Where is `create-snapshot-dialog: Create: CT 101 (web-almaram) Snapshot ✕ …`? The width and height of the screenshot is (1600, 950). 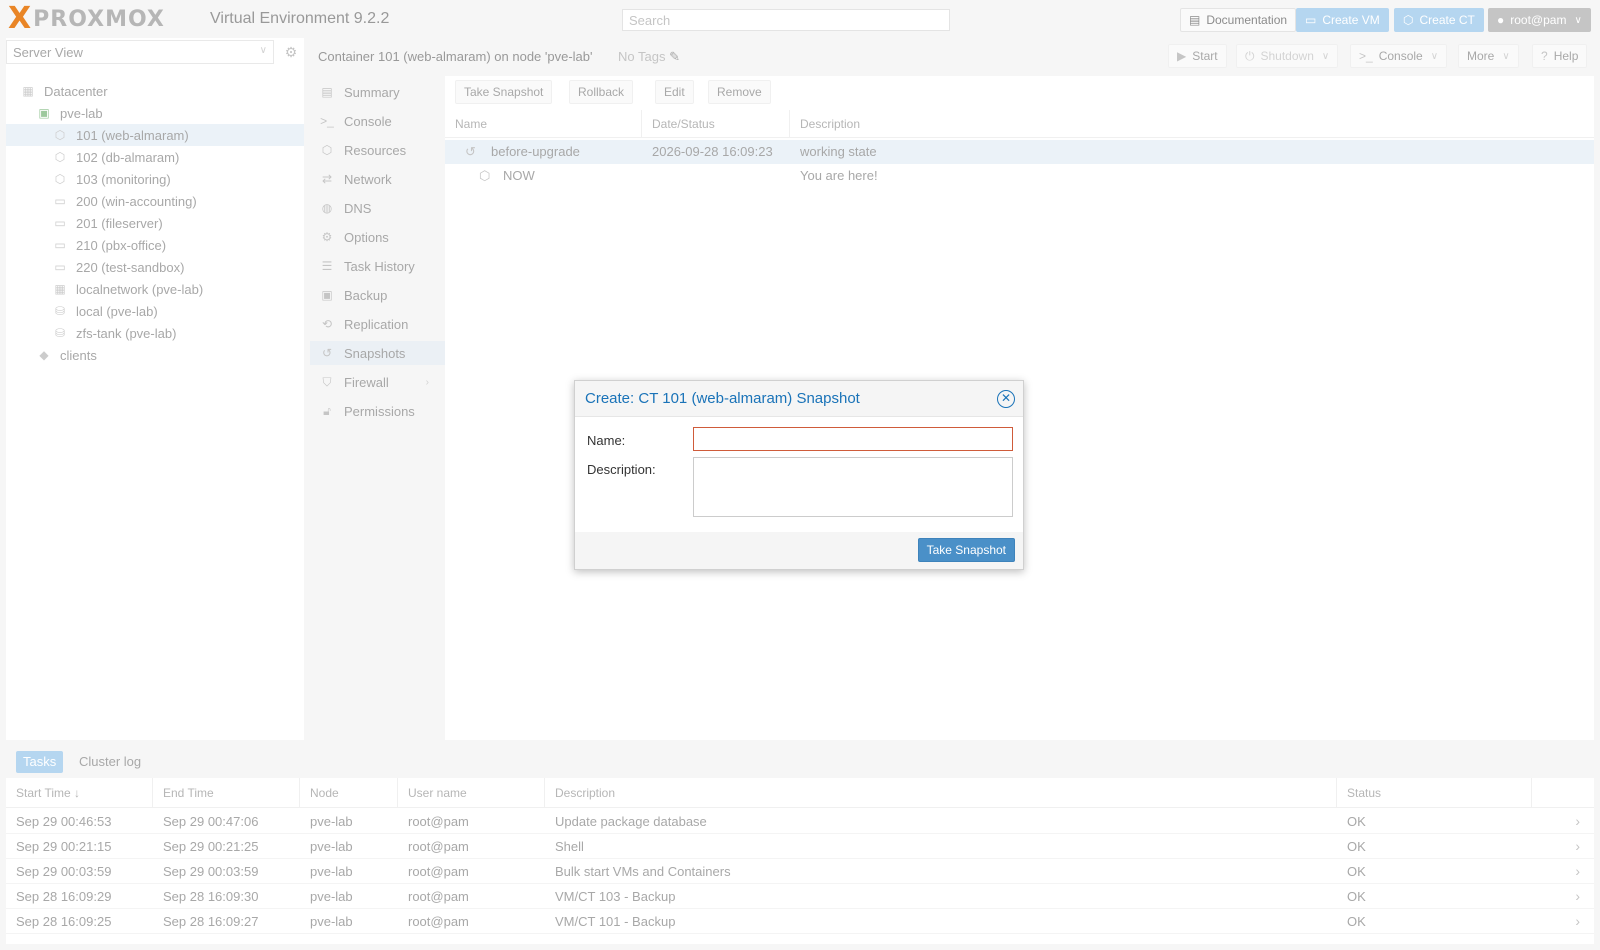
create-snapshot-dialog: Create: CT 101 (web-almaram) Snapshot ✕ … is located at coordinates (799, 475).